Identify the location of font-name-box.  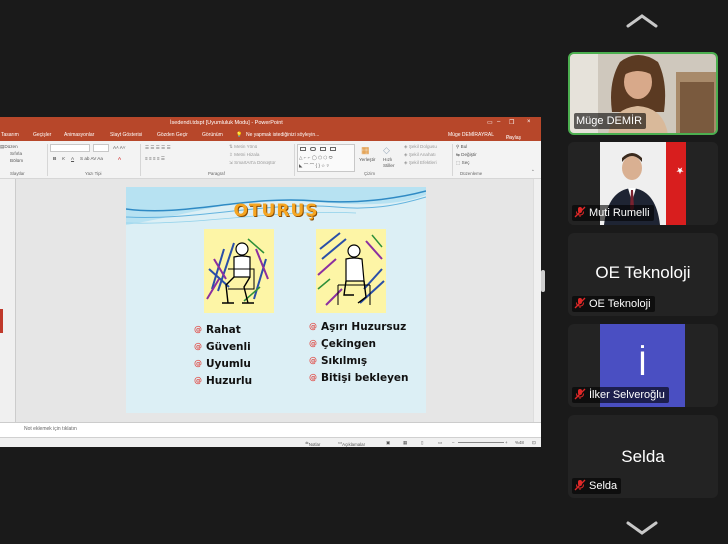
(70, 148).